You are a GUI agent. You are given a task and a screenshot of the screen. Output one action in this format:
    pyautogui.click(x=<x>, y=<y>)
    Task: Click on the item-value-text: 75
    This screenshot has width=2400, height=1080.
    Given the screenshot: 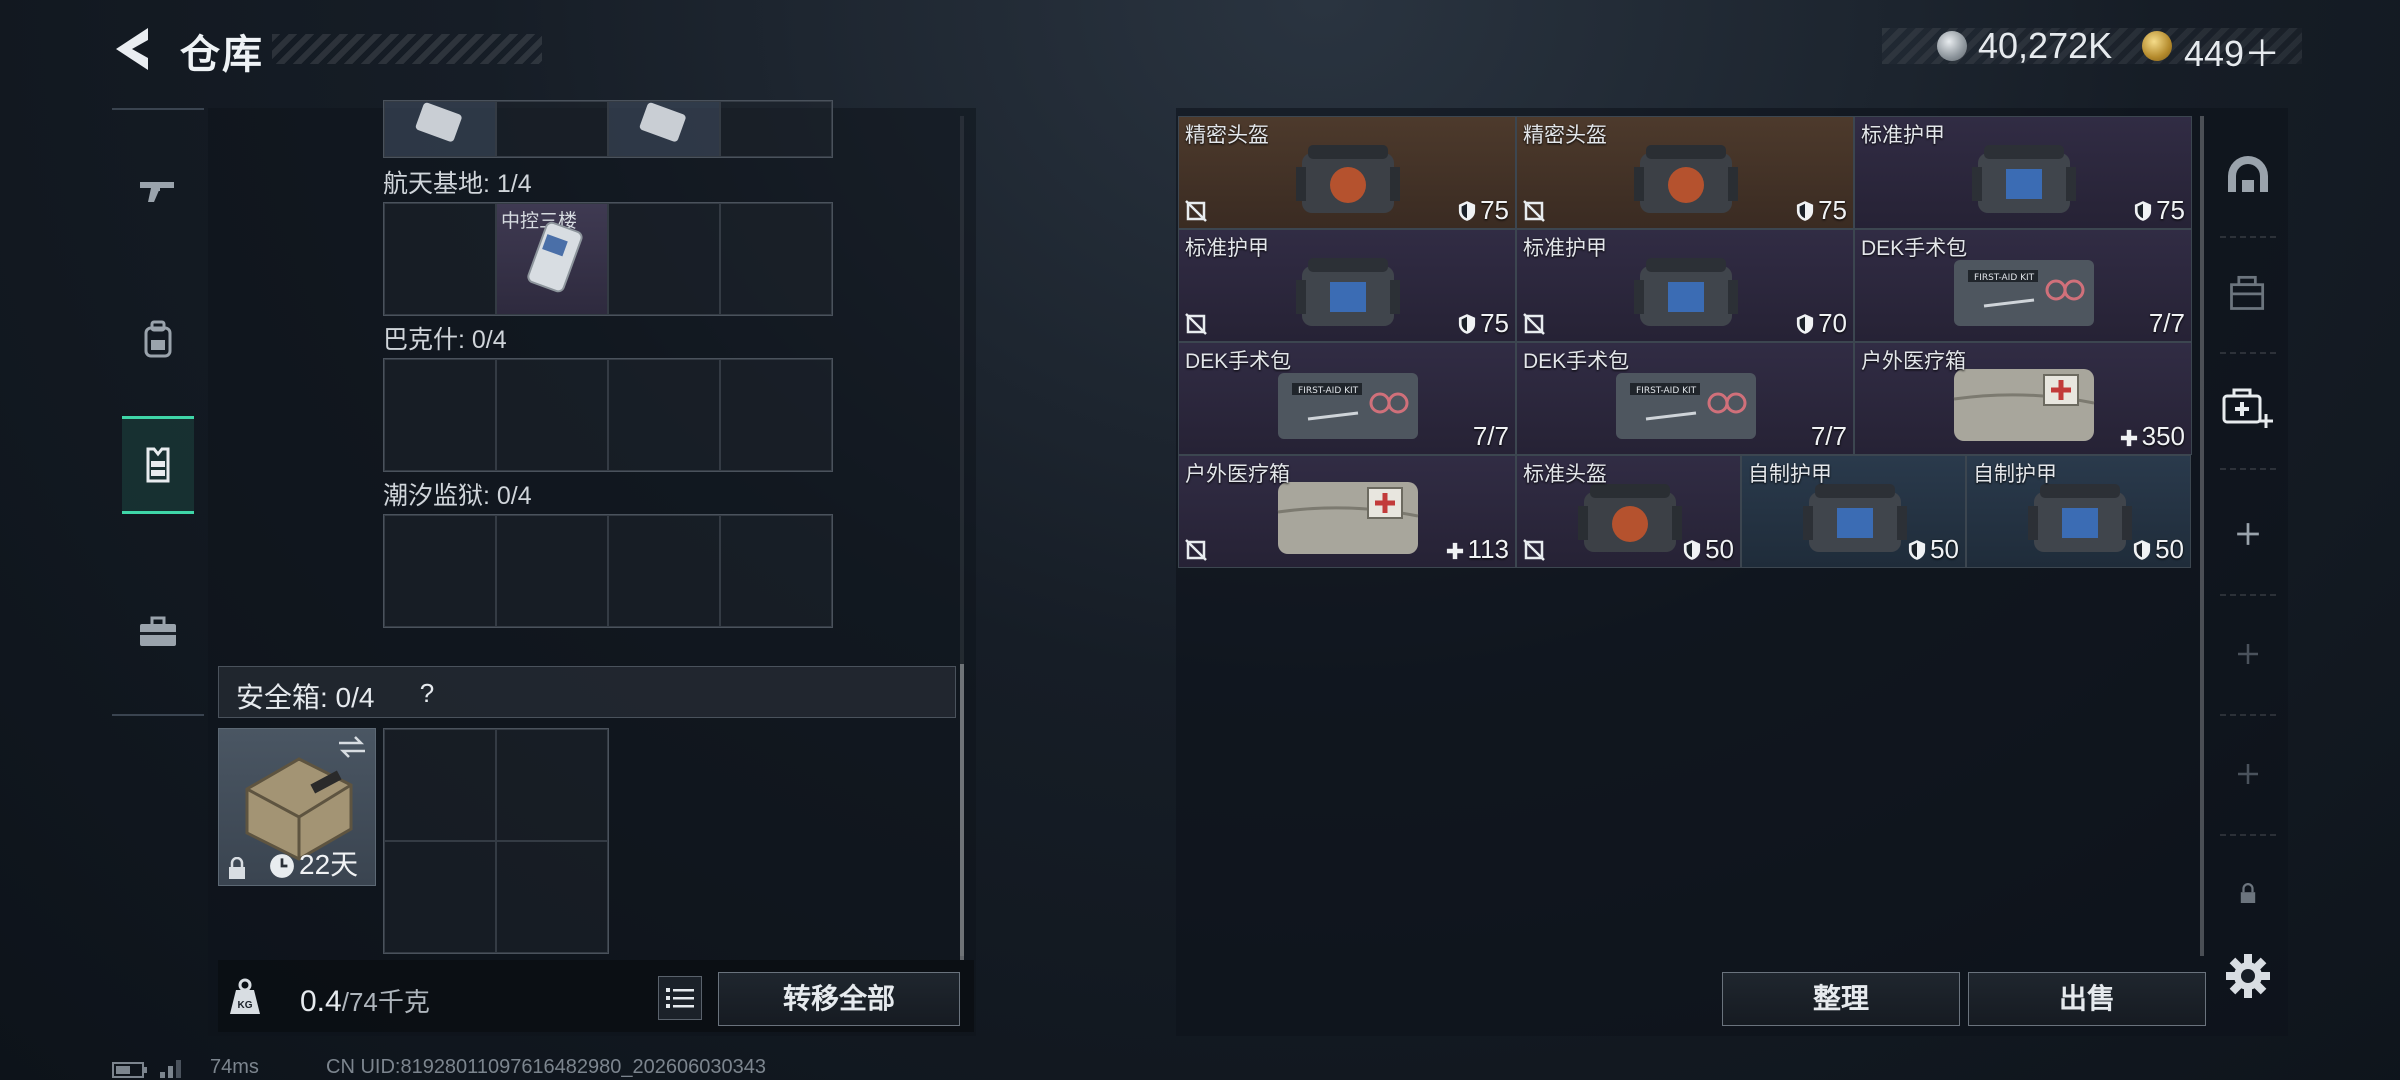 What is the action you would take?
    pyautogui.click(x=2170, y=210)
    